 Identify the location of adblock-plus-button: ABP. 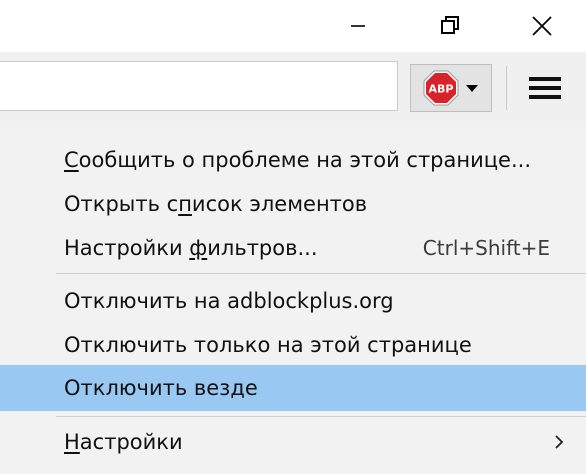
(451, 88).